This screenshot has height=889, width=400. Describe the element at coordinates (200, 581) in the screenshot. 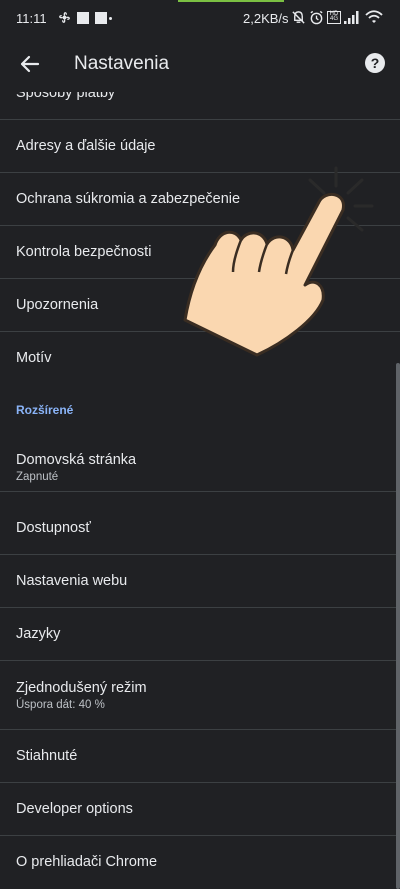

I see `settings-item-site-settings: Nastavenia webu` at that location.